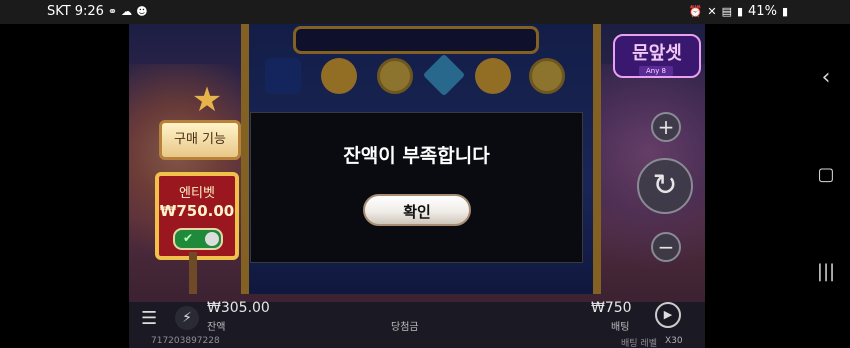 Image resolution: width=850 pixels, height=348 pixels. I want to click on balance-label: 잔액, so click(216, 327).